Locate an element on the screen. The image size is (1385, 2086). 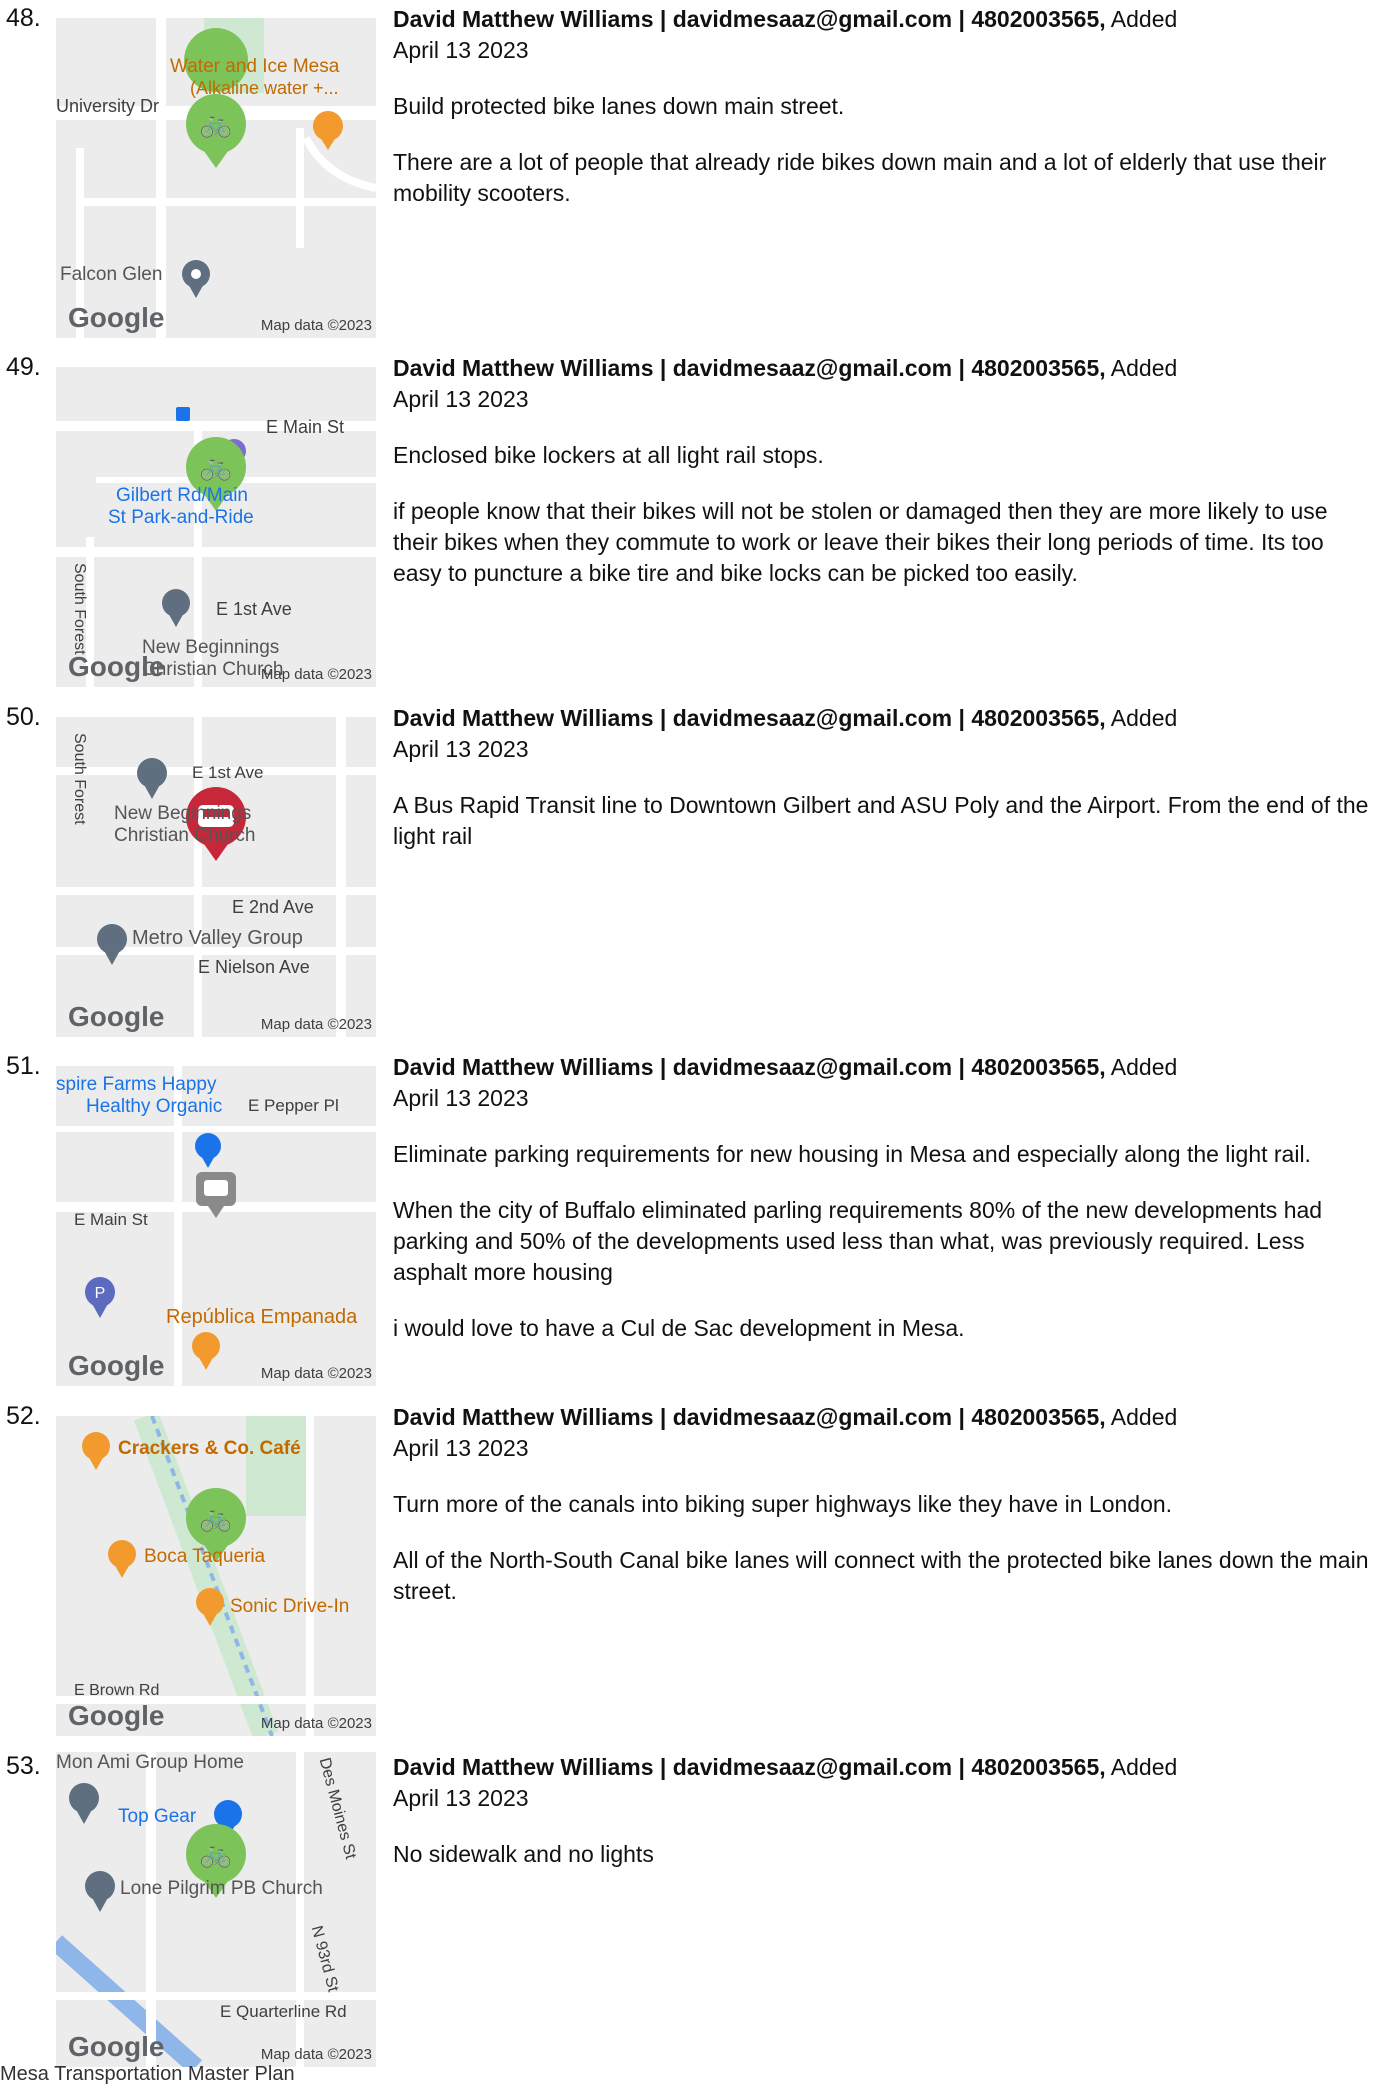
map-label: Healthy Organic is located at coordinates (154, 1106).